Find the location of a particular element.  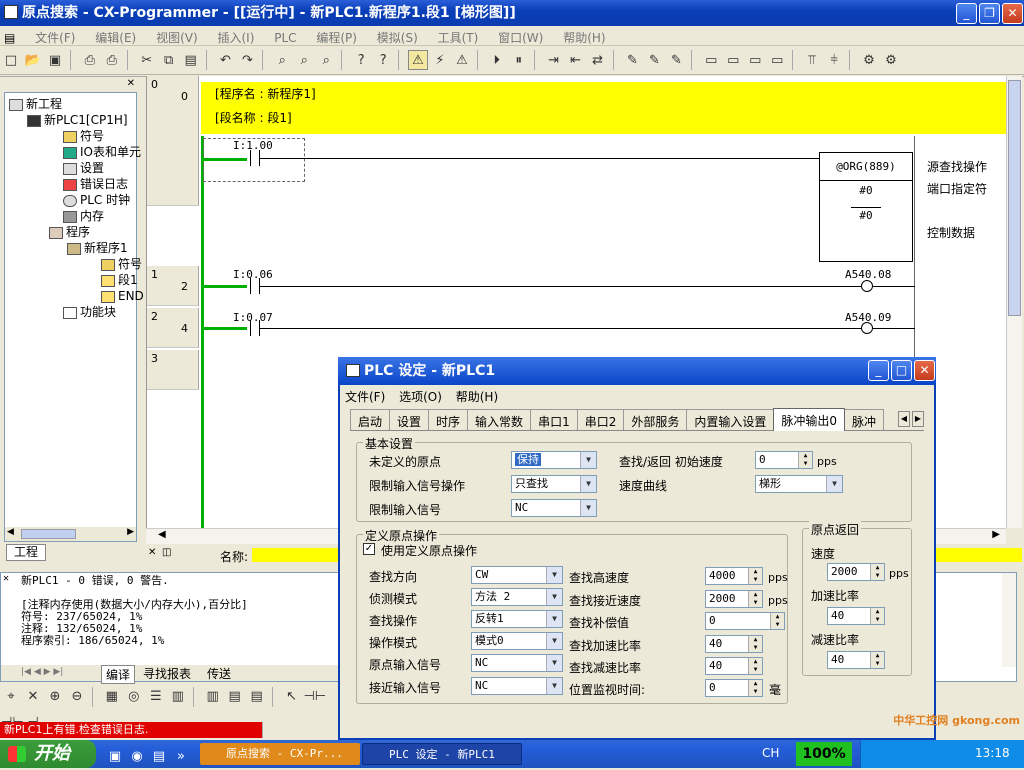

tree-item-error-log: 错误日志 is located at coordinates (95, 184).